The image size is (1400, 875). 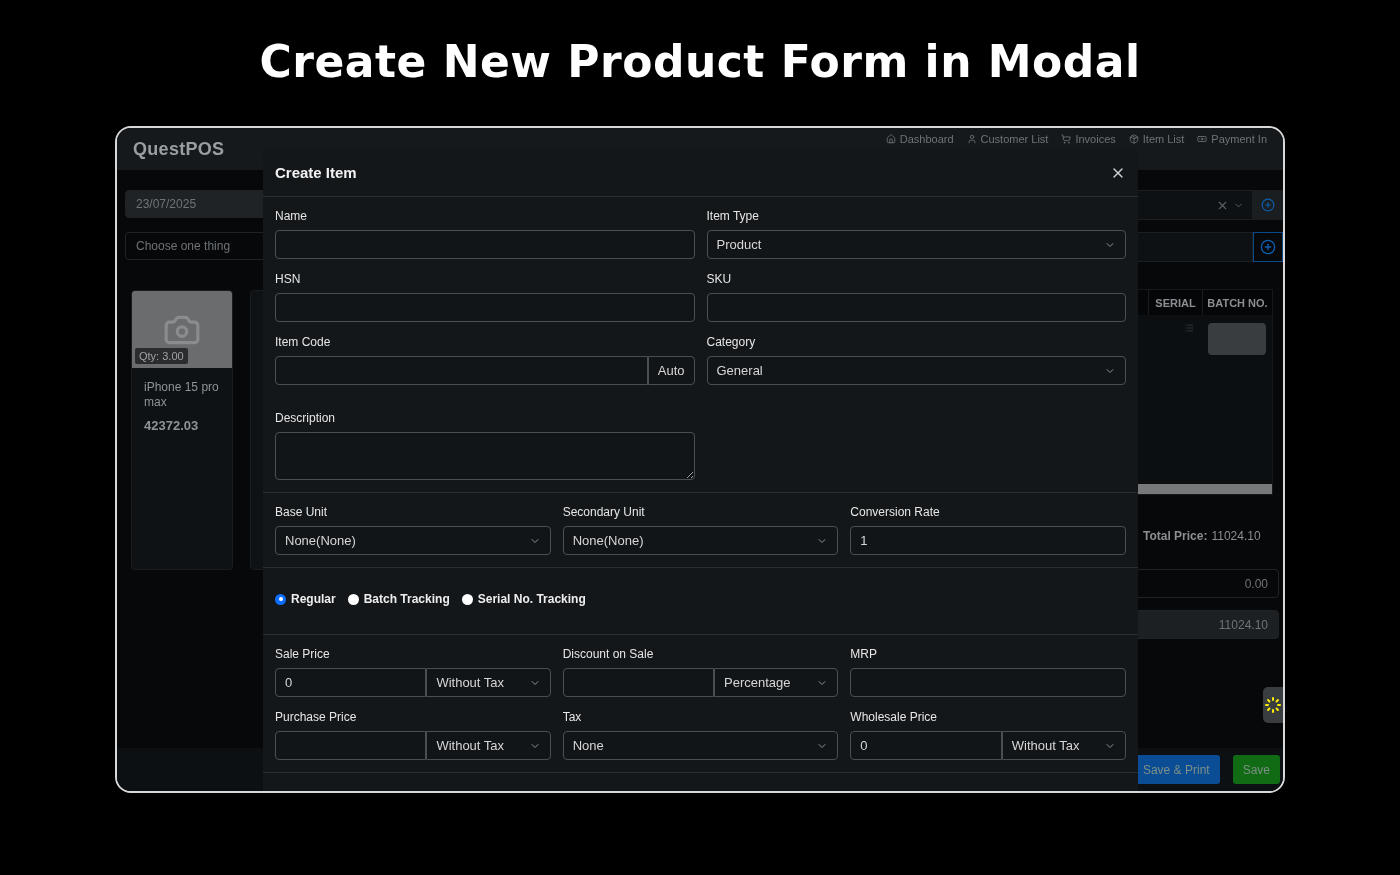 I want to click on radio-option: Serial No. Tracking, so click(x=523, y=599).